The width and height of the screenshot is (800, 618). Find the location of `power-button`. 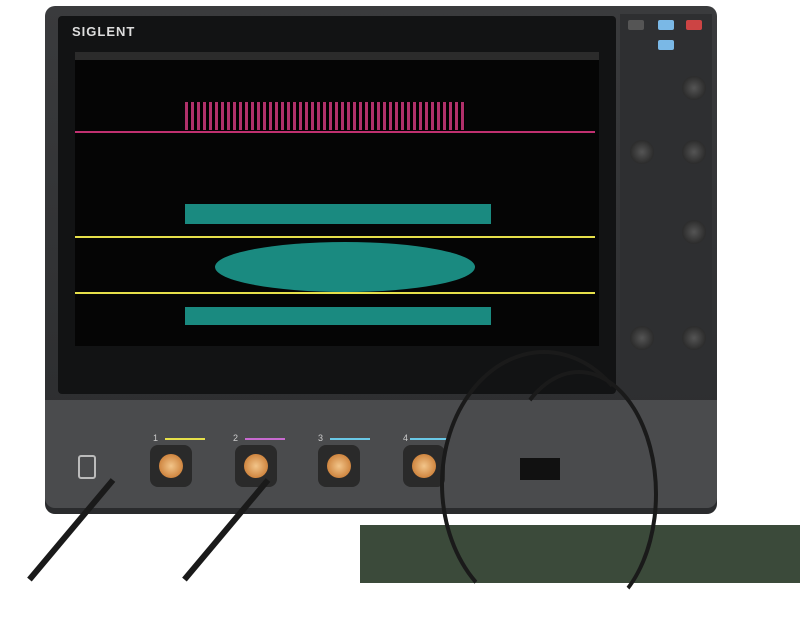

power-button is located at coordinates (87, 467).